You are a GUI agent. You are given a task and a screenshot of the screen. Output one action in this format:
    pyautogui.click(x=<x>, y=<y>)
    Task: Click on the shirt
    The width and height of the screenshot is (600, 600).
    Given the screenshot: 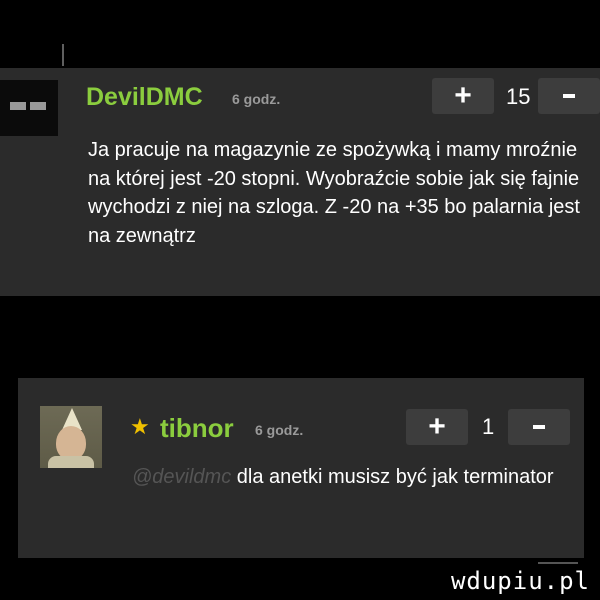 What is the action you would take?
    pyautogui.click(x=71, y=462)
    